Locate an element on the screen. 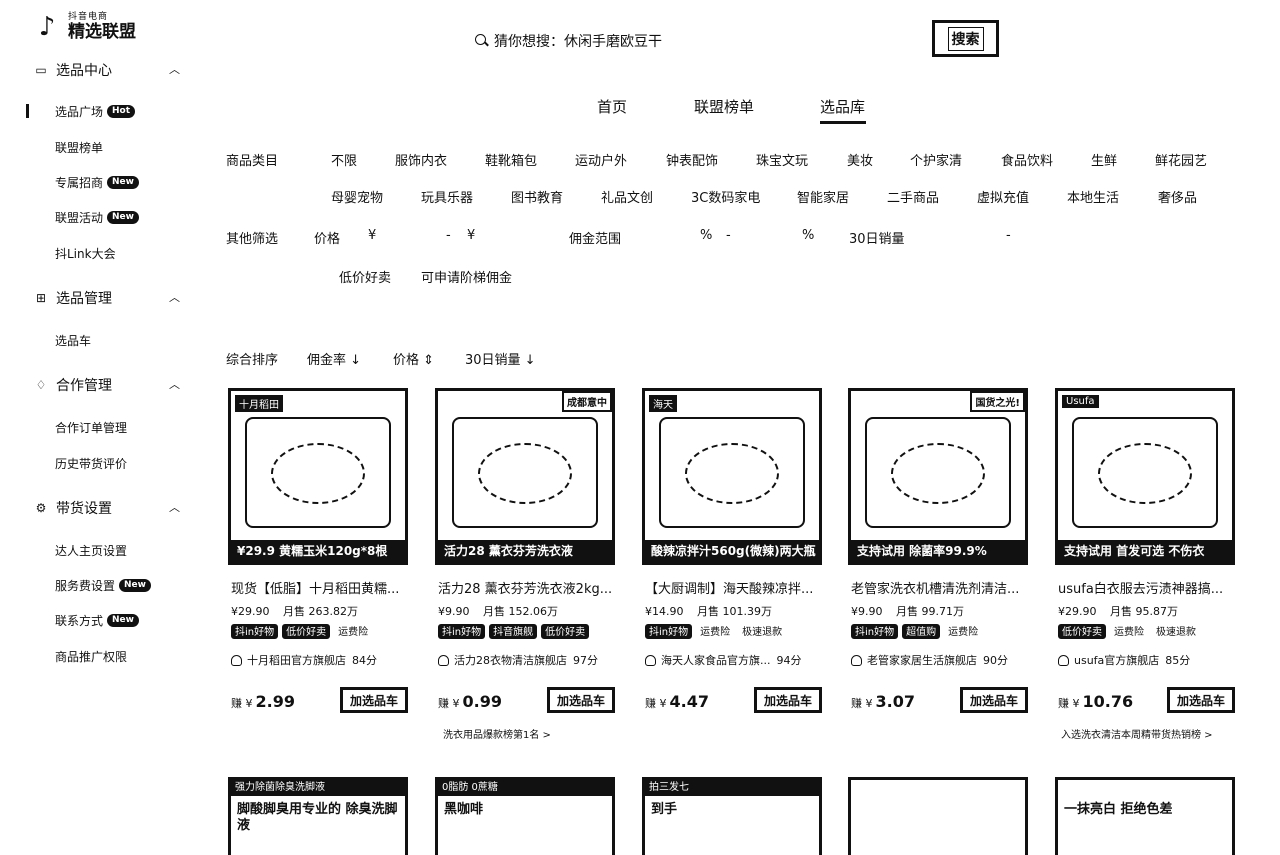 This screenshot has width=1280, height=855. product-image: 十月稻田 ¥29.9 黄糯玉米120g*8根 is located at coordinates (318, 476).